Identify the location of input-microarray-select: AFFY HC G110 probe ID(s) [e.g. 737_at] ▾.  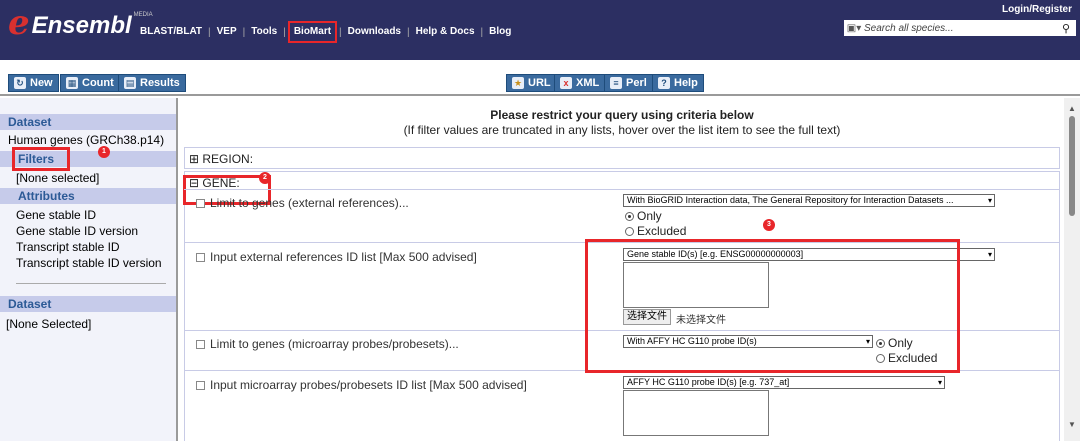
(784, 382).